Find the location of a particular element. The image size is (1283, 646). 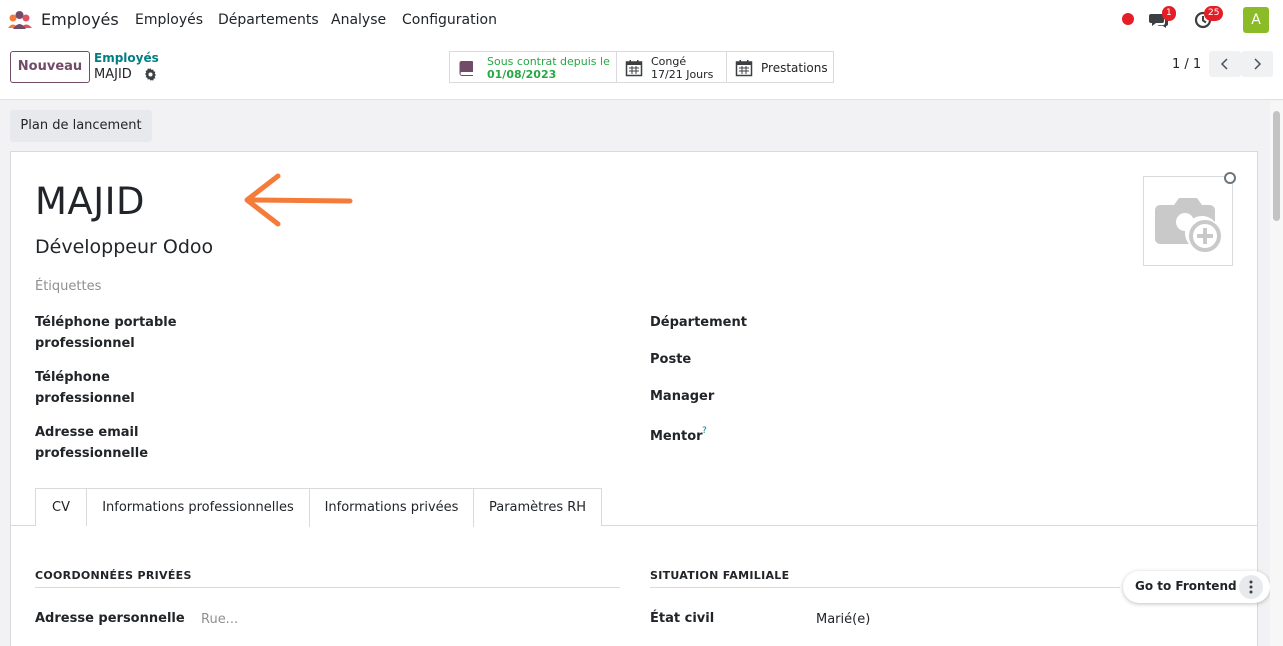

manager-label: Manager is located at coordinates (682, 396).